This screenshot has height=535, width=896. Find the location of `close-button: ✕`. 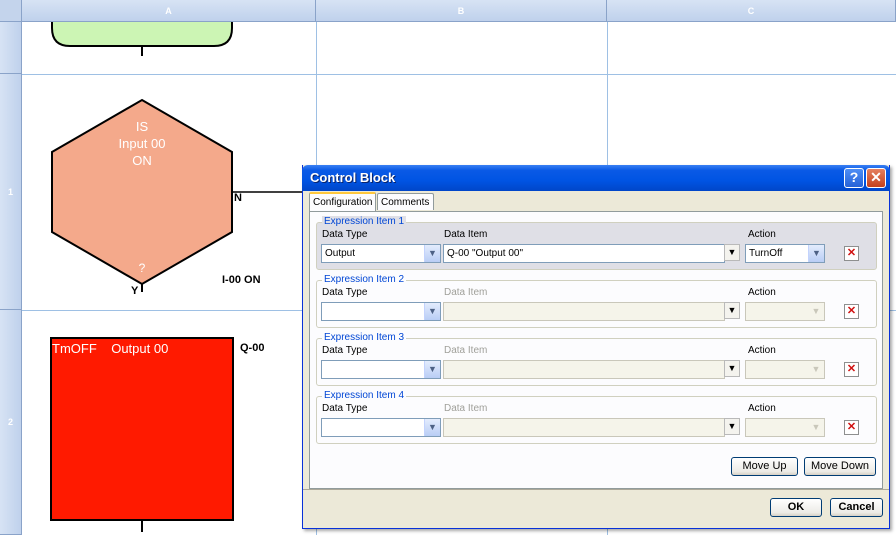

close-button: ✕ is located at coordinates (876, 178).